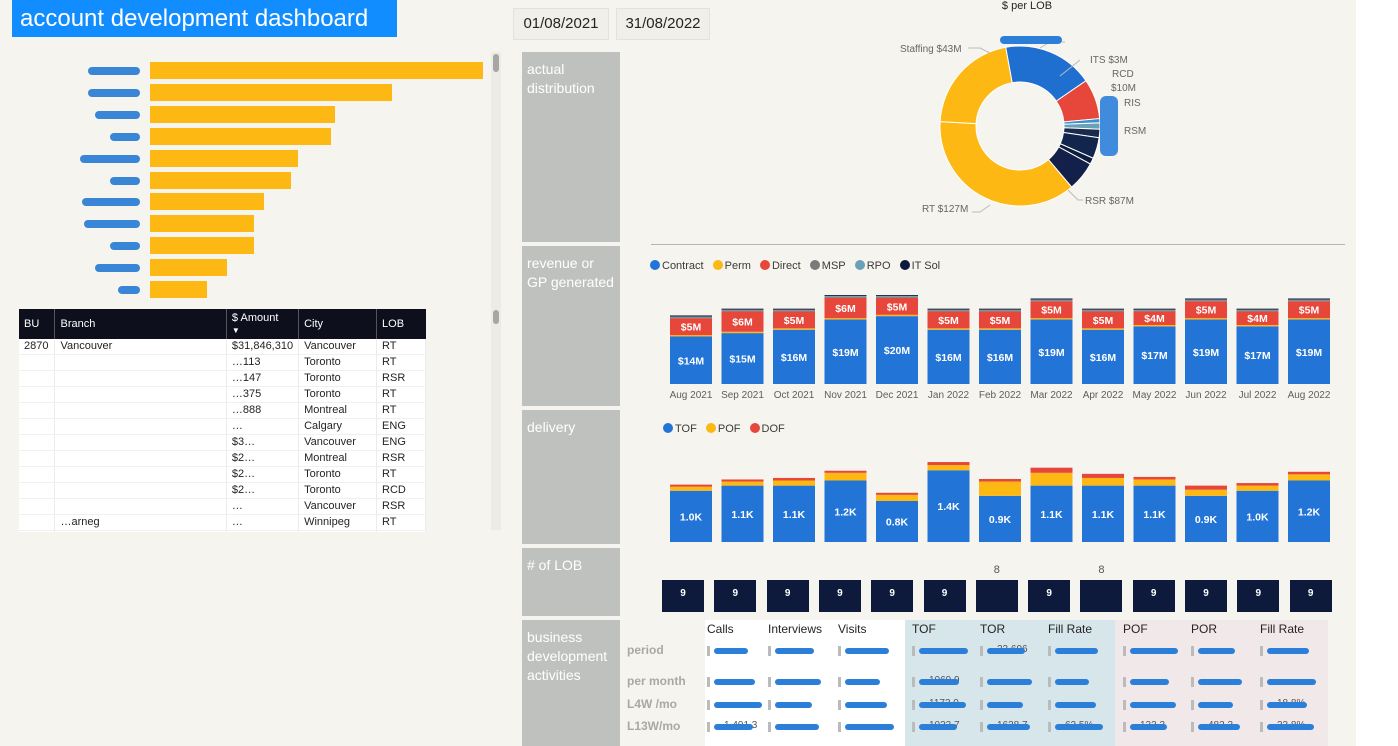  Describe the element at coordinates (561, 24) in the screenshot. I see `date-start-filter: 01/08/2021` at that location.